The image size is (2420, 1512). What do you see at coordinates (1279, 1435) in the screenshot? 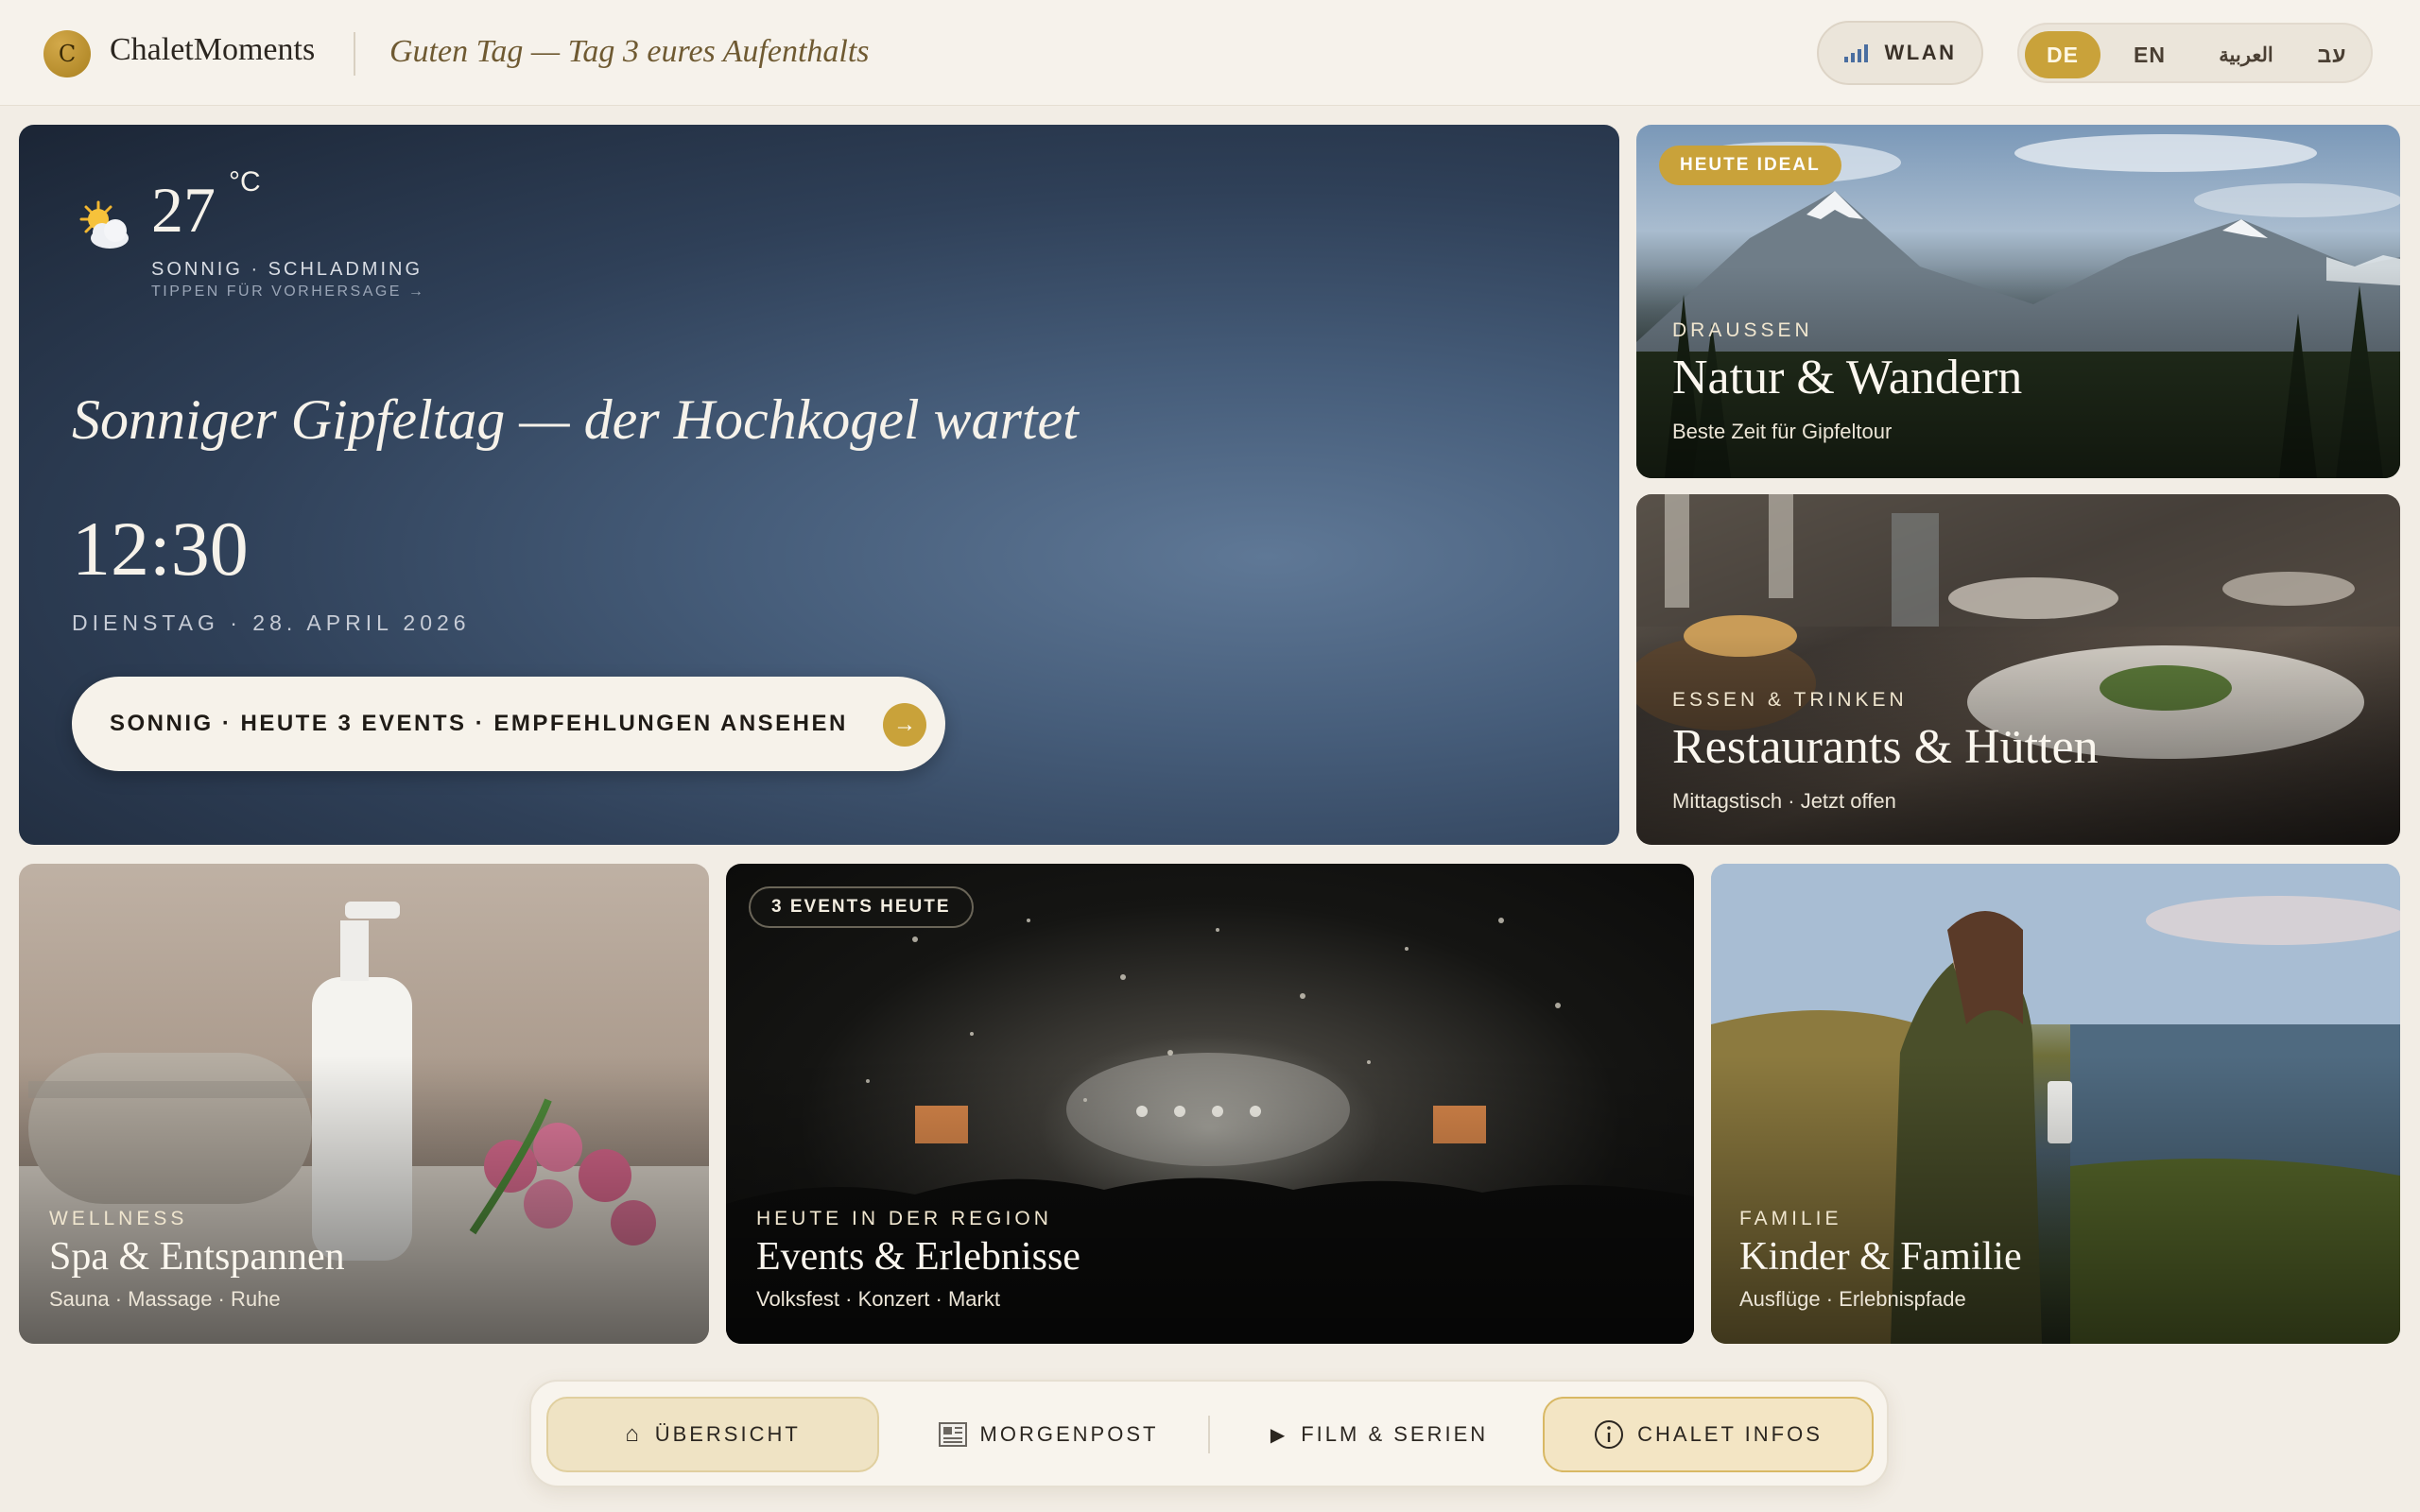
I see `play-icon: ▶` at bounding box center [1279, 1435].